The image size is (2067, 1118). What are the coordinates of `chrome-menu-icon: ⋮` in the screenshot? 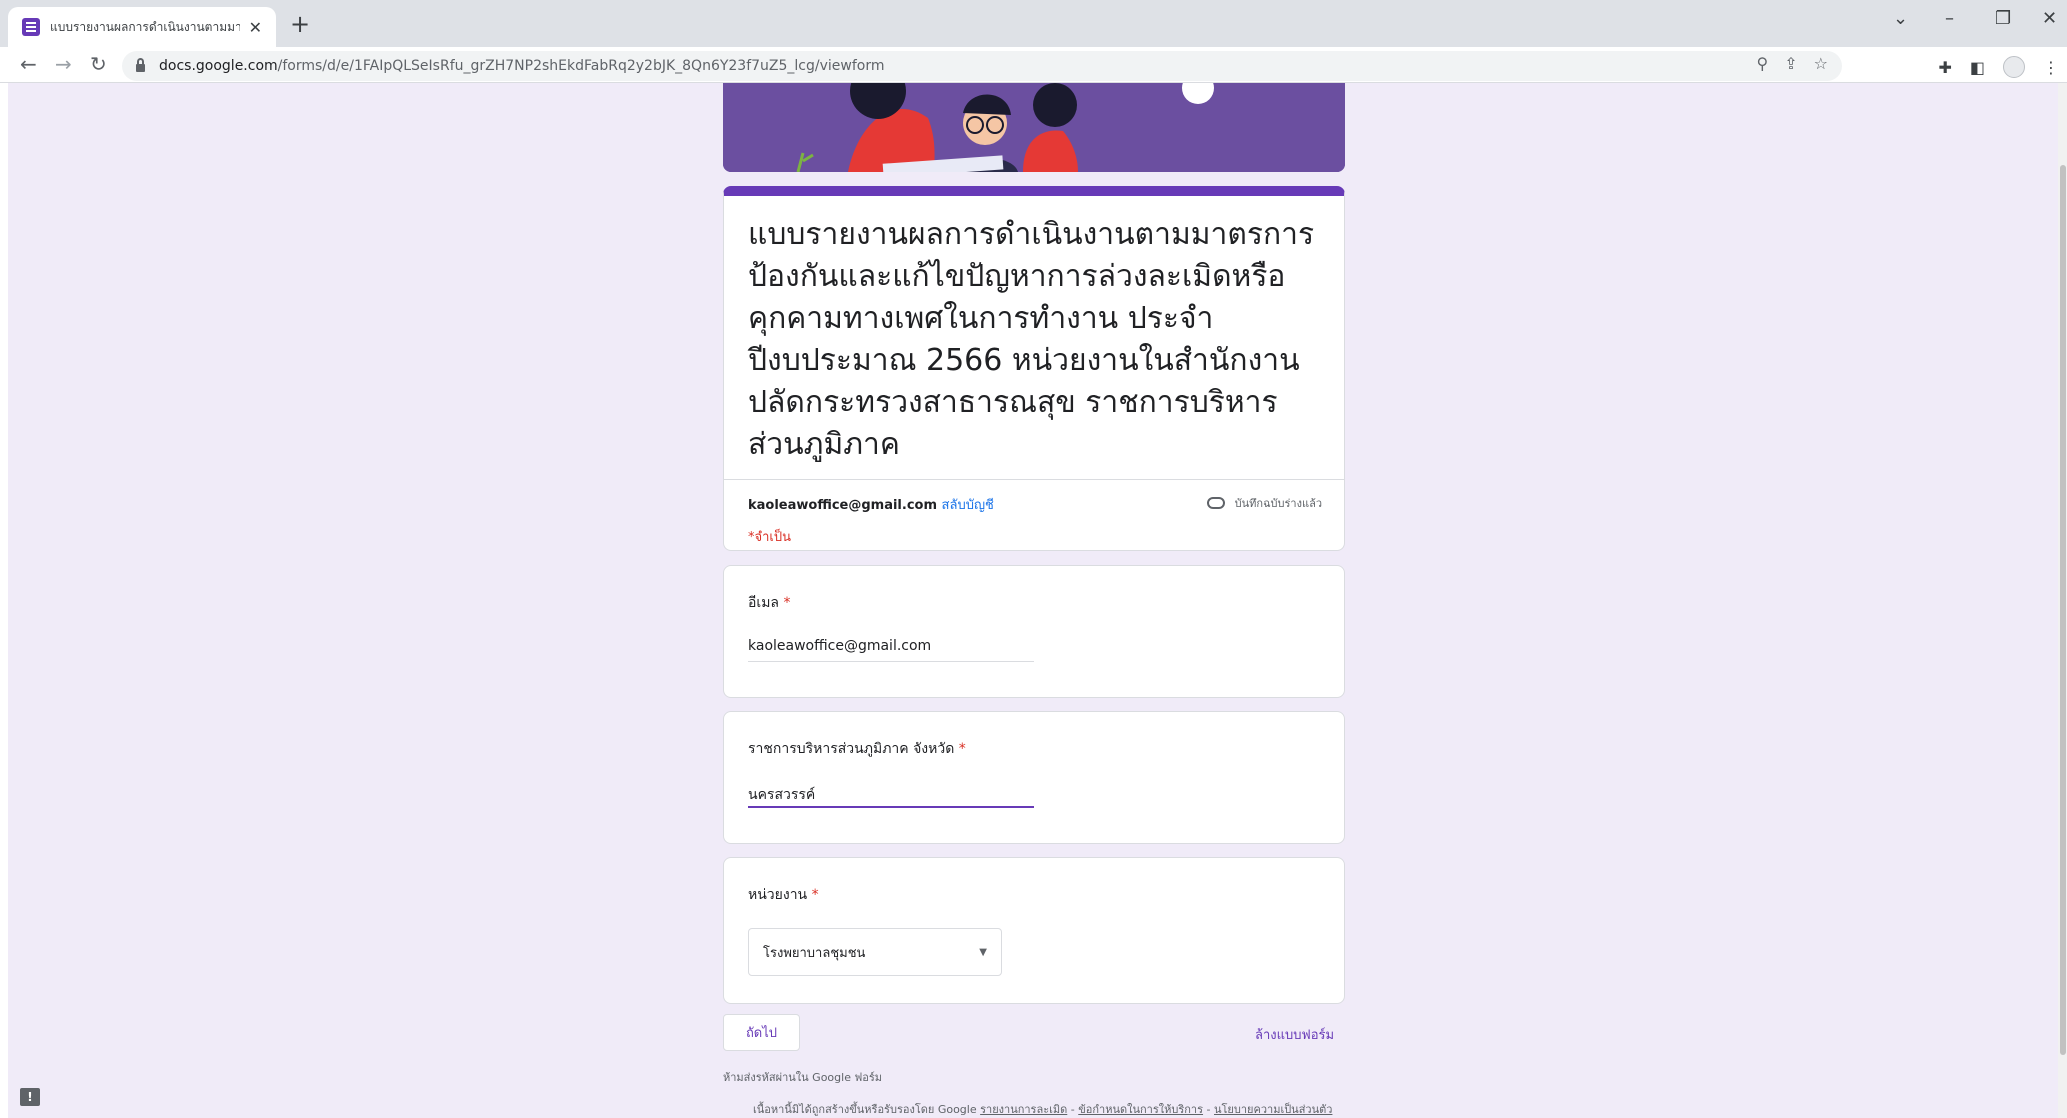 It's located at (2051, 67).